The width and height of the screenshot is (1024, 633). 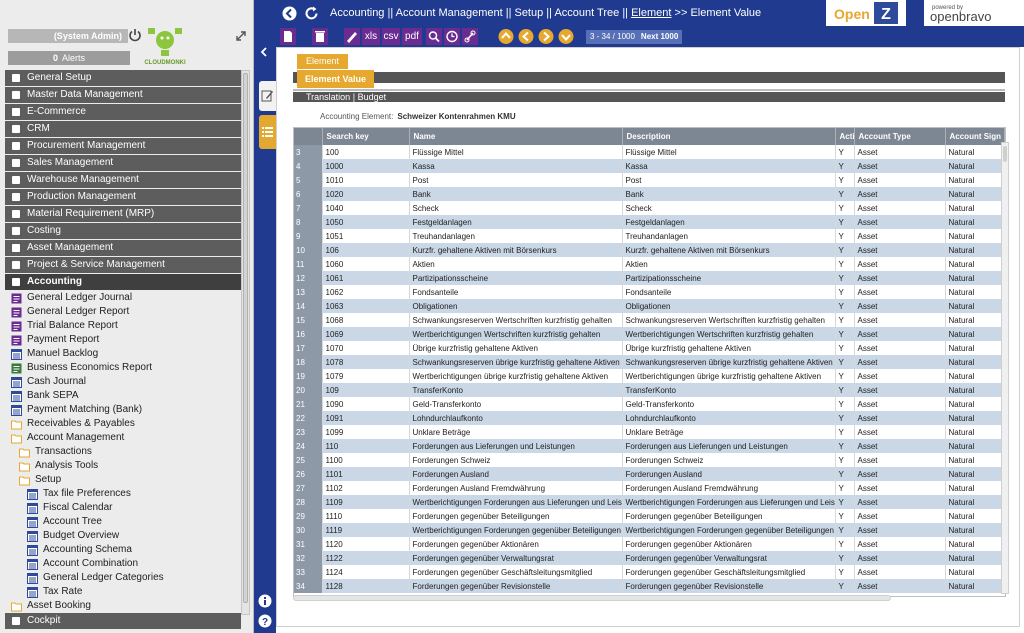 What do you see at coordinates (729, 292) in the screenshot?
I see `description-cell: Fondsanteile` at bounding box center [729, 292].